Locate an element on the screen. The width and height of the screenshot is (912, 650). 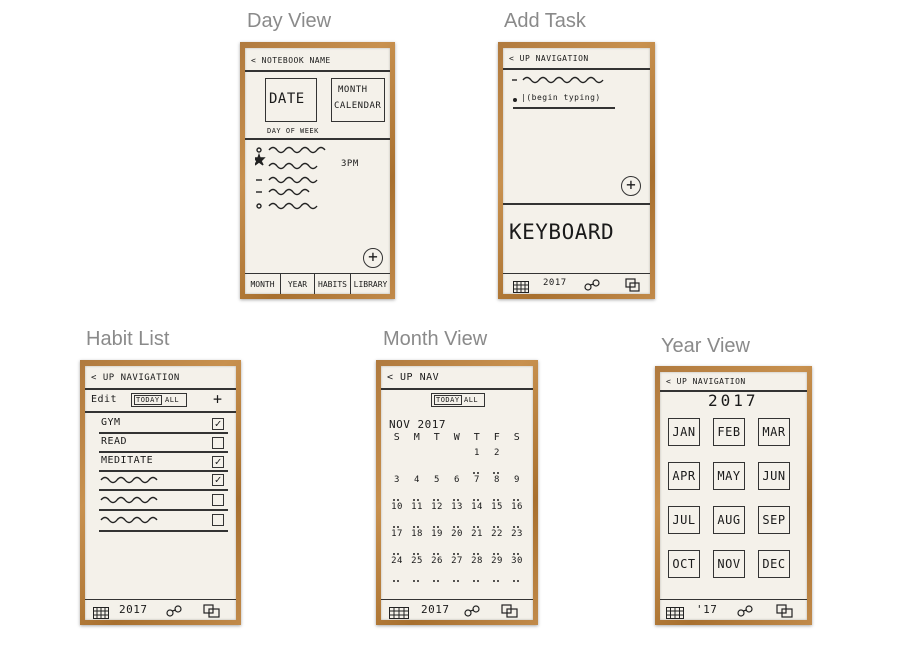
month-may-button: MAY is located at coordinates (729, 476).